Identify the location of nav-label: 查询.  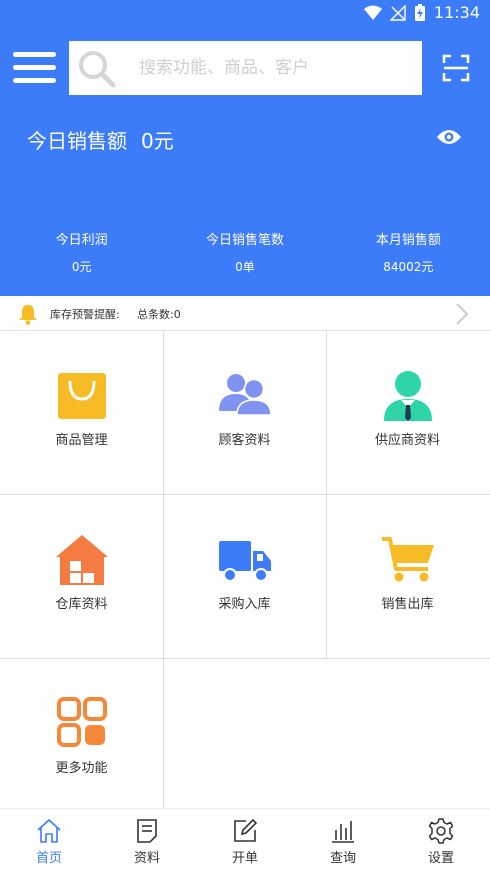
(342, 858).